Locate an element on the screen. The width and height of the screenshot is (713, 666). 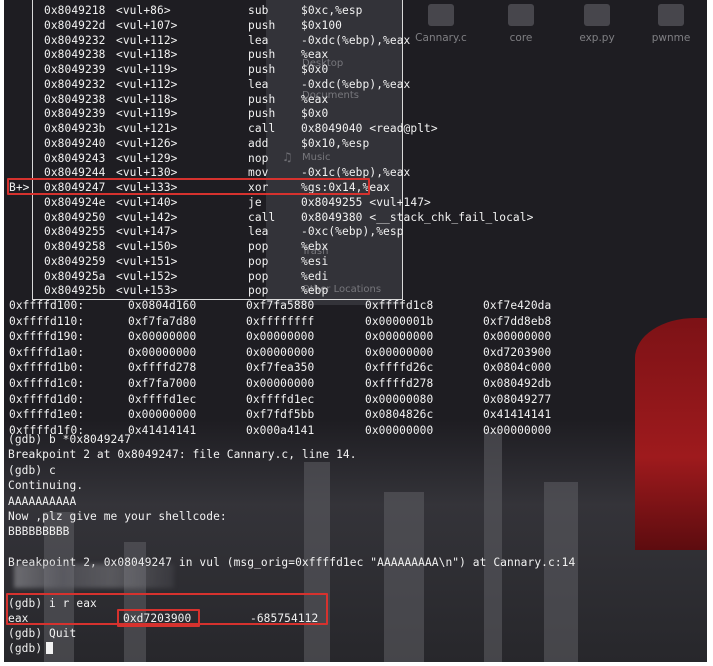
instruction-address: 0x8049238 is located at coordinates (75, 99).